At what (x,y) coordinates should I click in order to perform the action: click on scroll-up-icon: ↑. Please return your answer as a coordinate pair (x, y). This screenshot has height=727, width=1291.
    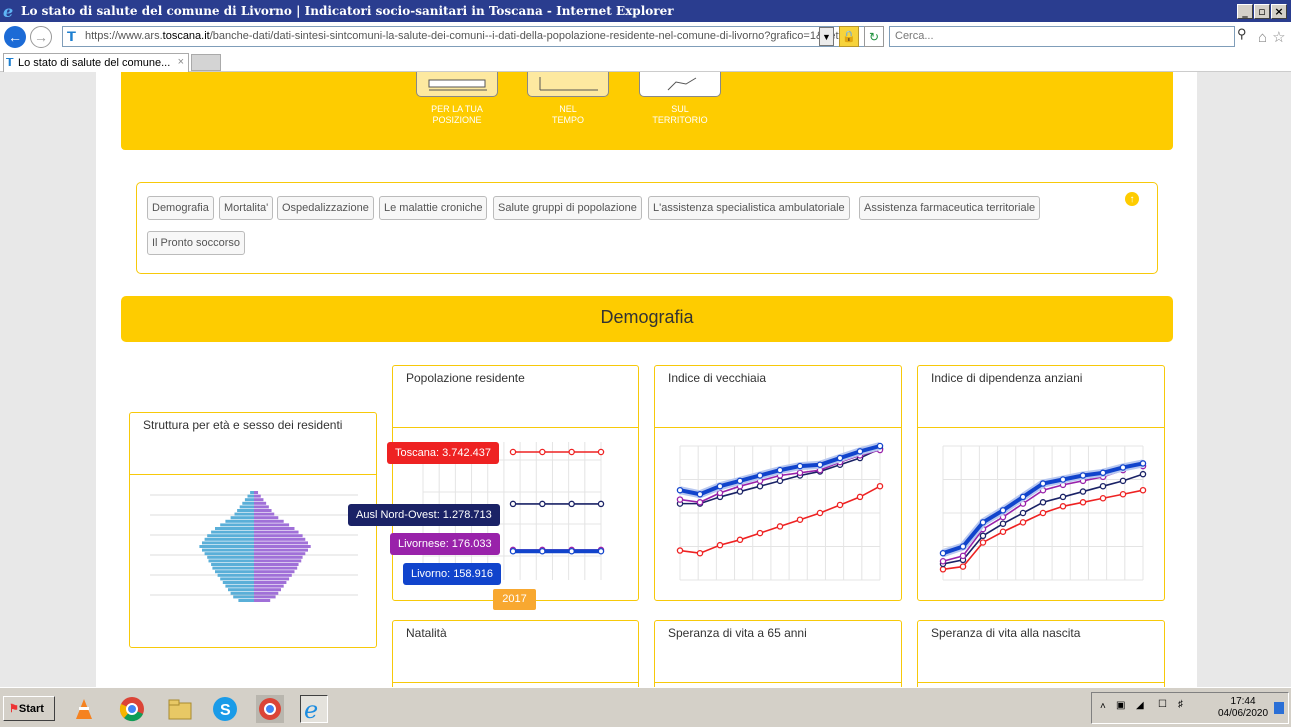
    Looking at the image, I should click on (1132, 199).